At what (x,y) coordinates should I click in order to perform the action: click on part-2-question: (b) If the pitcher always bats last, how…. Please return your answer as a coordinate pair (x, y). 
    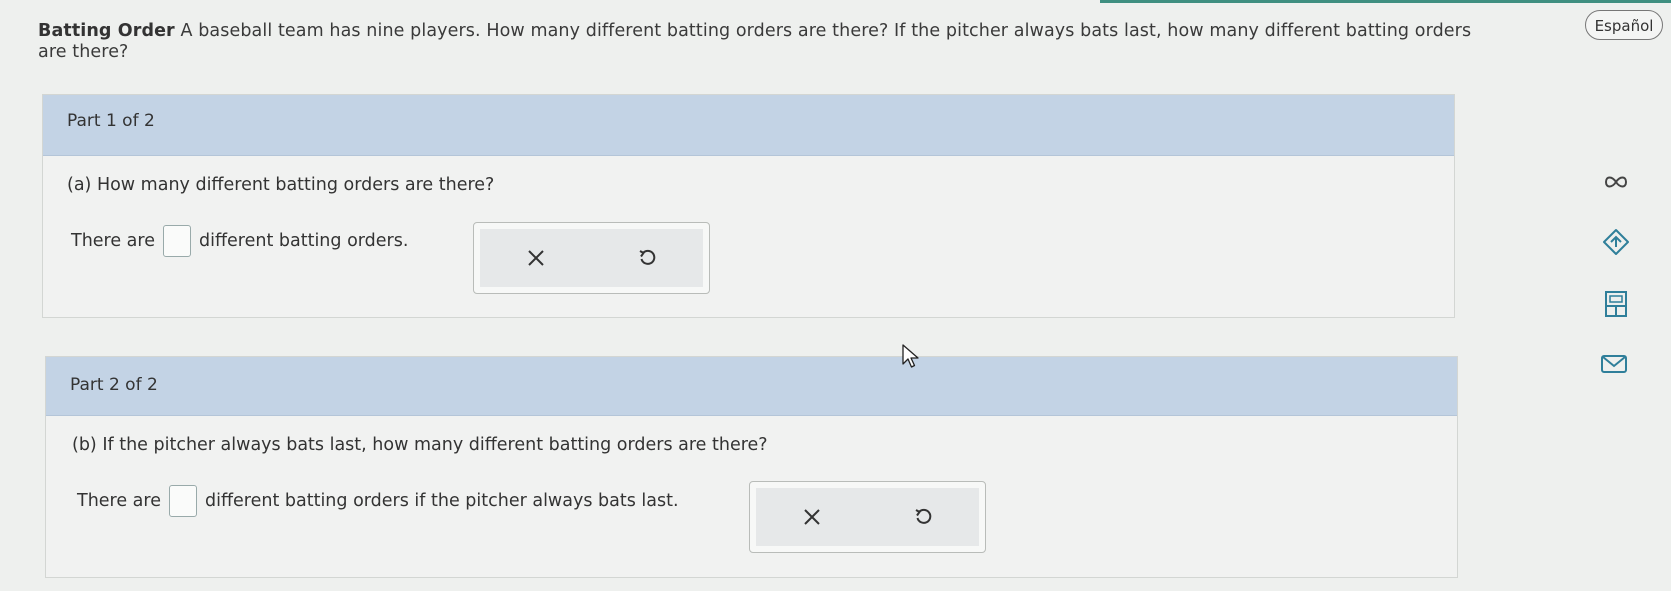
    Looking at the image, I should click on (420, 445).